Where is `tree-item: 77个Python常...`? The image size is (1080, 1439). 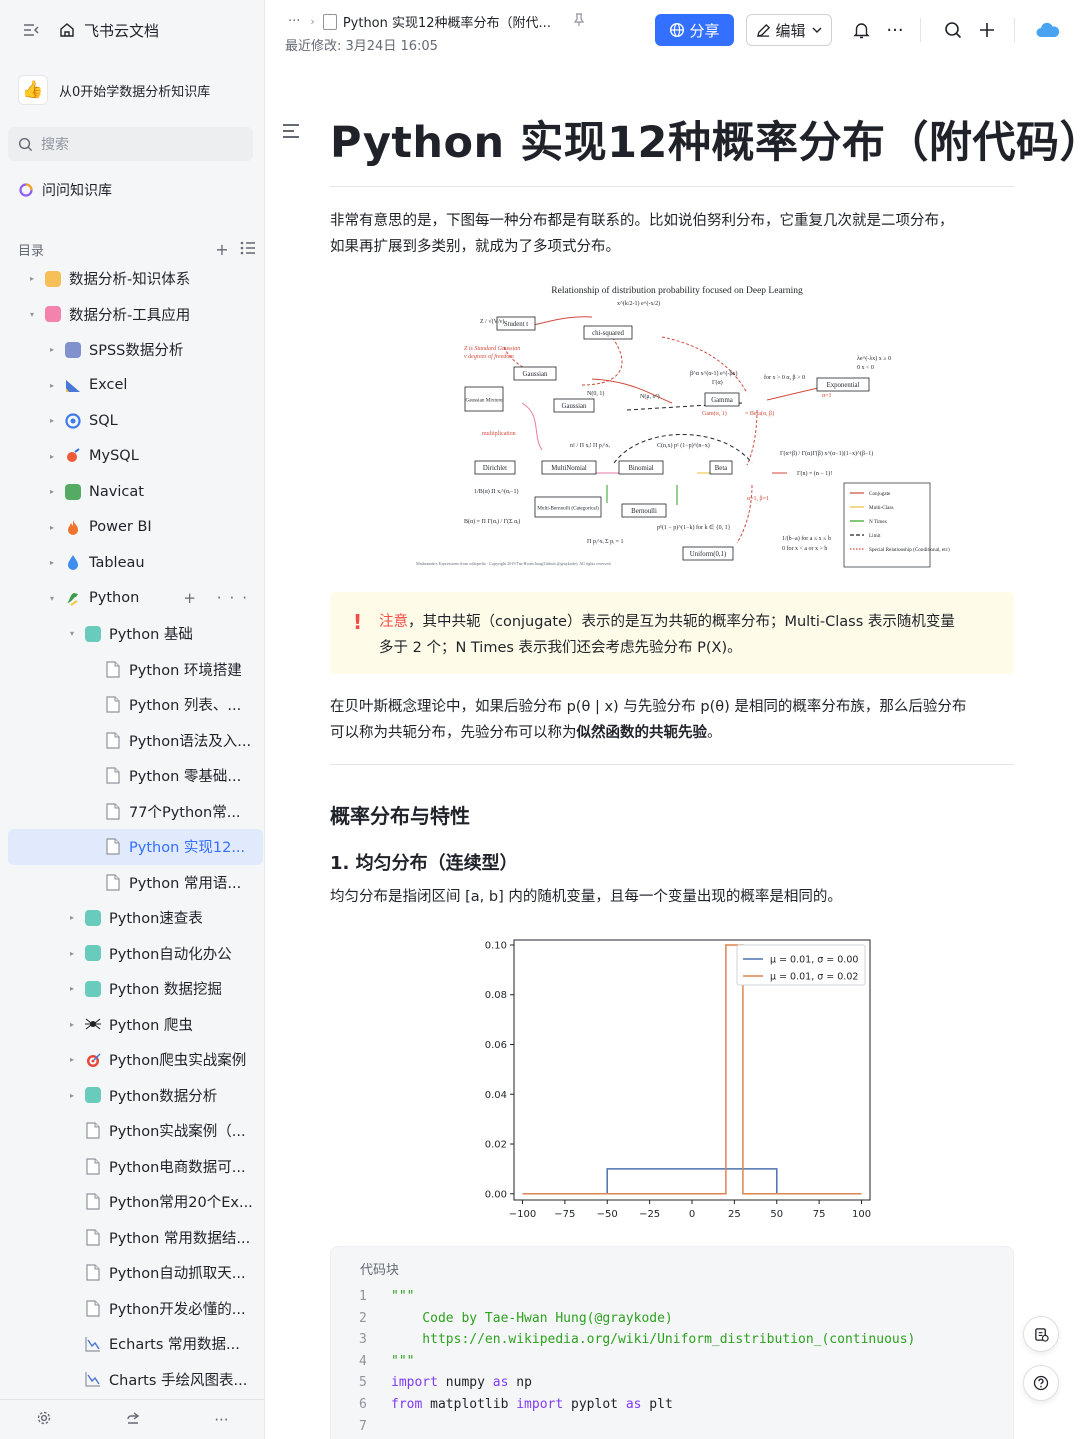 tree-item: 77个Python常... is located at coordinates (135, 812).